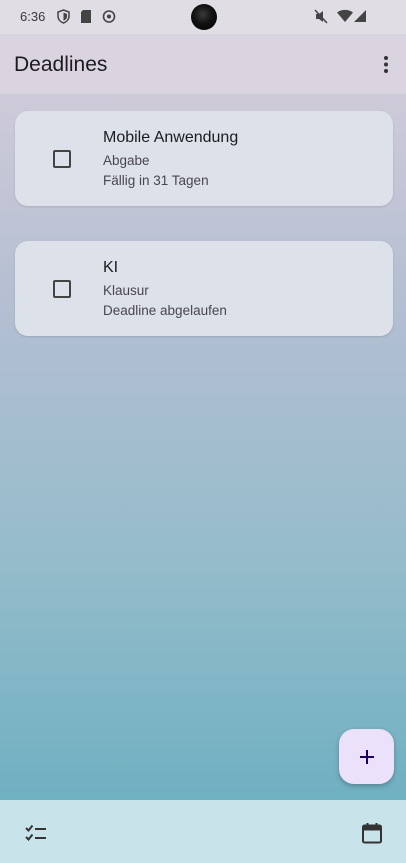  I want to click on deadline-card: KI Klausur Deadline abgelaufen, so click(204, 288).